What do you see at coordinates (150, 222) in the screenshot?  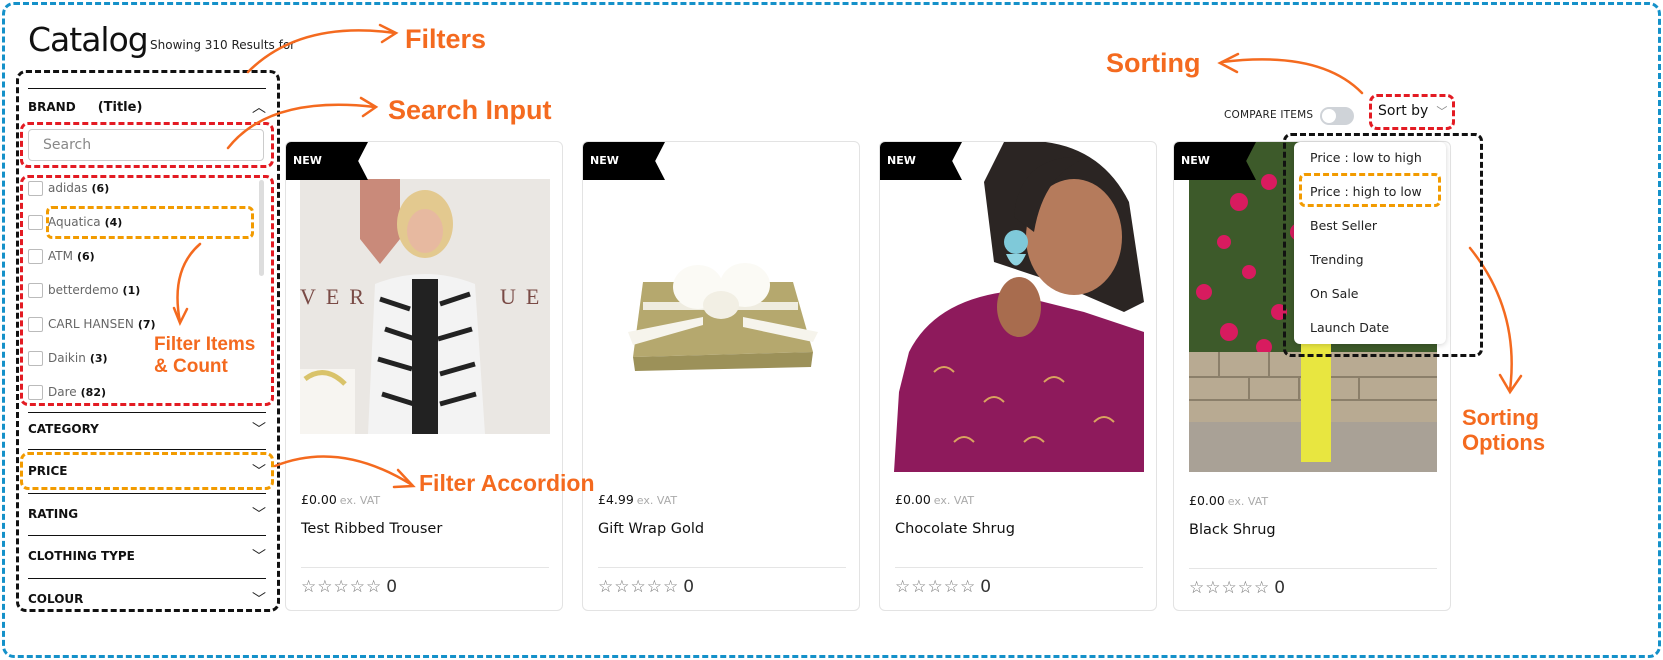 I see `filter-item-highlight` at bounding box center [150, 222].